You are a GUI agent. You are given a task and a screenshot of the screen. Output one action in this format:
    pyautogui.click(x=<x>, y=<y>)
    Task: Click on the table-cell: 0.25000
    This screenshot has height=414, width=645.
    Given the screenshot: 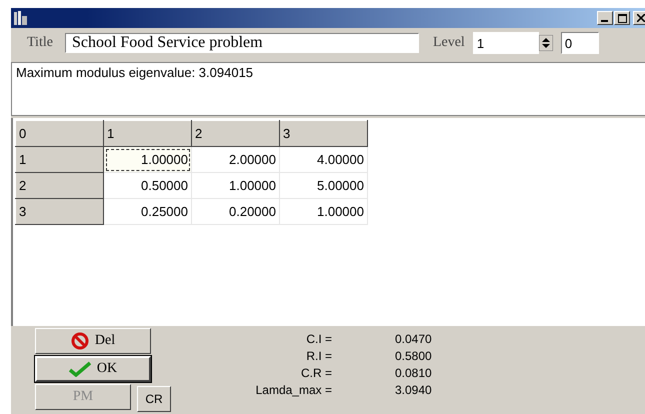 What is the action you would take?
    pyautogui.click(x=148, y=211)
    